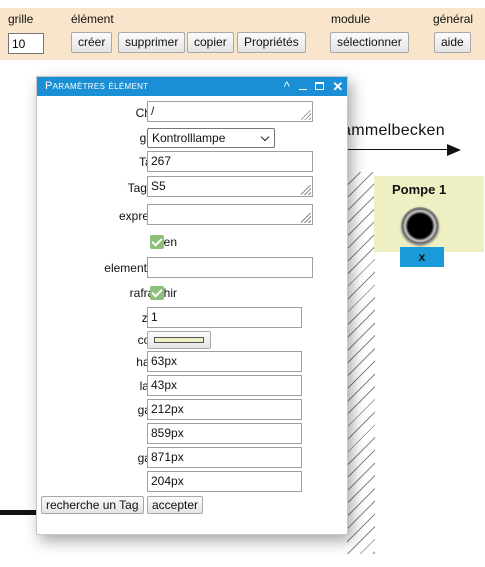 The width and height of the screenshot is (485, 567). I want to click on chevron-down-icon, so click(265, 137).